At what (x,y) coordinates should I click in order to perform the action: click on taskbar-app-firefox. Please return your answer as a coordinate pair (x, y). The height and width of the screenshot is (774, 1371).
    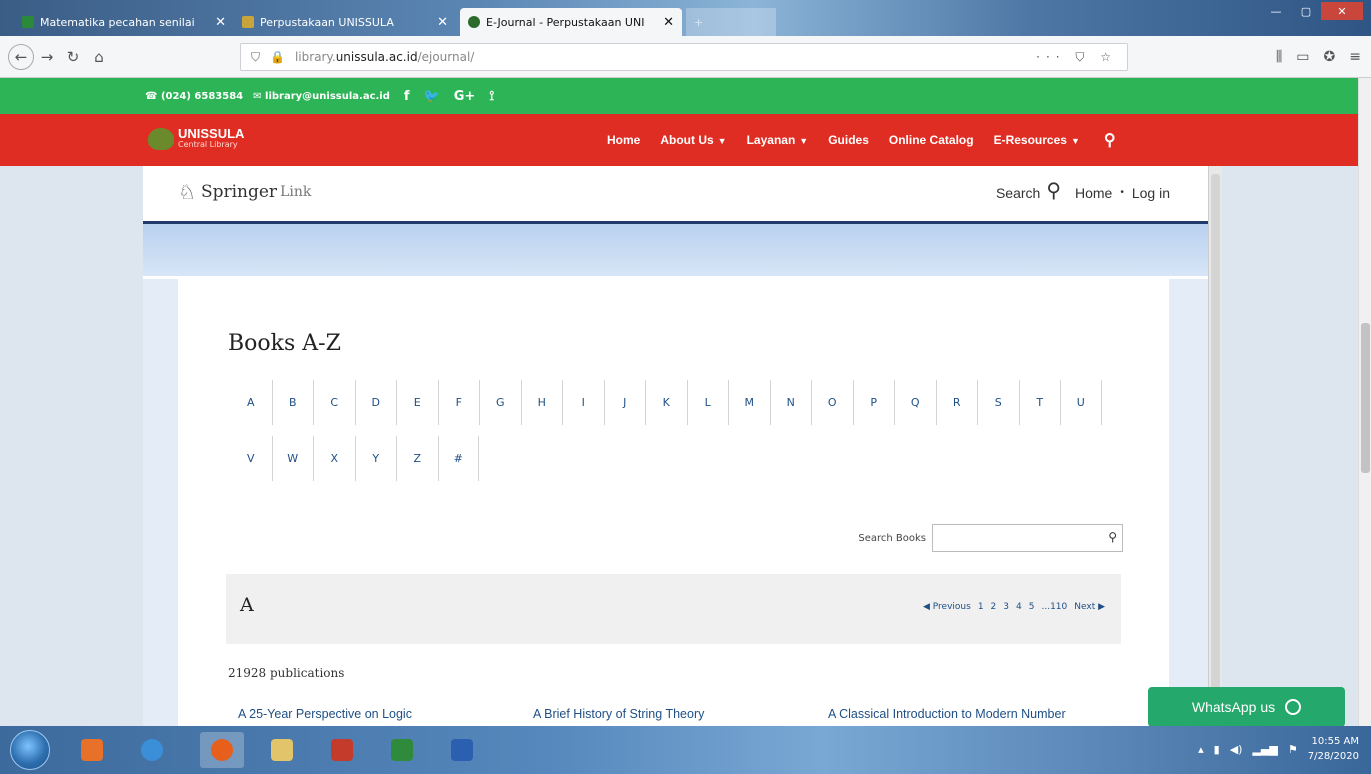
    Looking at the image, I should click on (222, 750).